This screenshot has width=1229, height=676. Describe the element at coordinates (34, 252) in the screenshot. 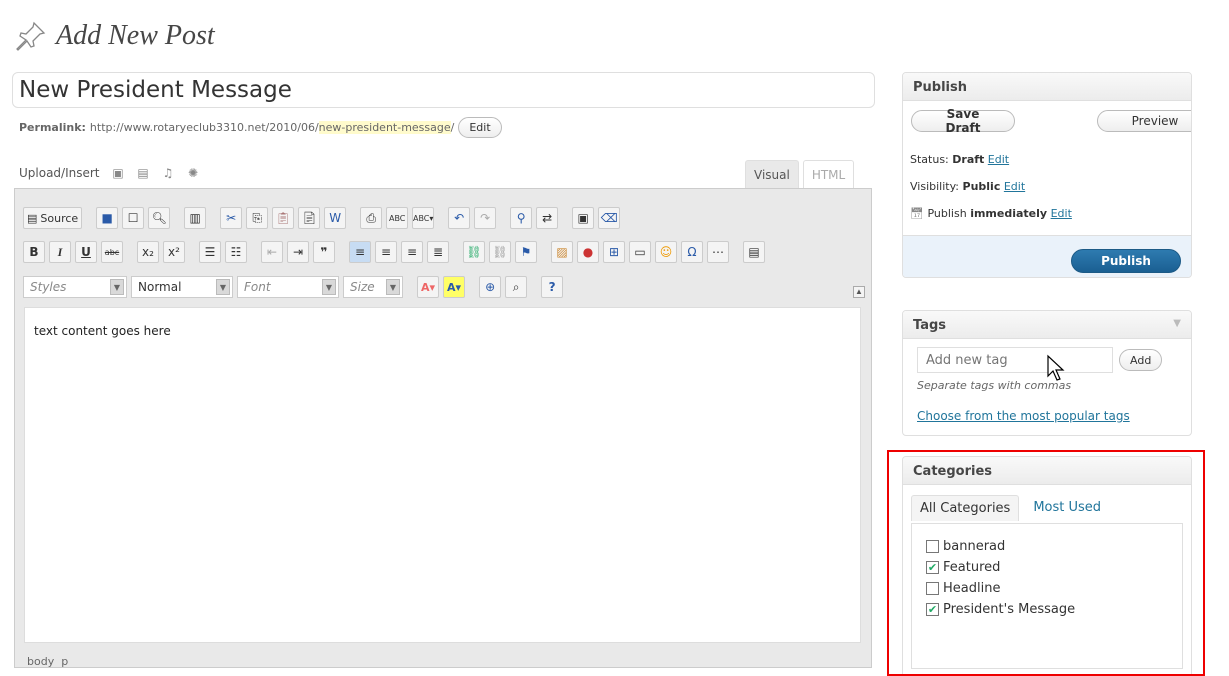

I see `bold-icon: B` at that location.